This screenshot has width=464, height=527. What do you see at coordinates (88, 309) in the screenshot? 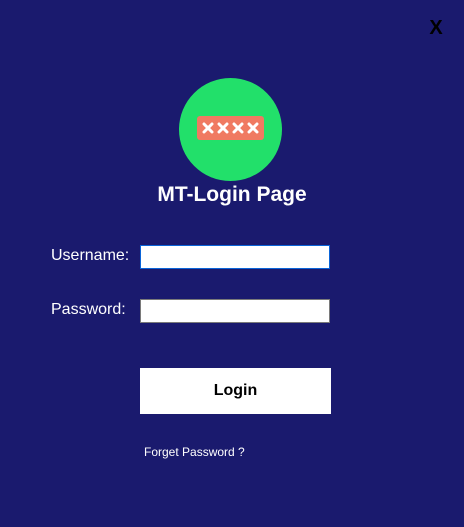
I see `password-label: Password:` at bounding box center [88, 309].